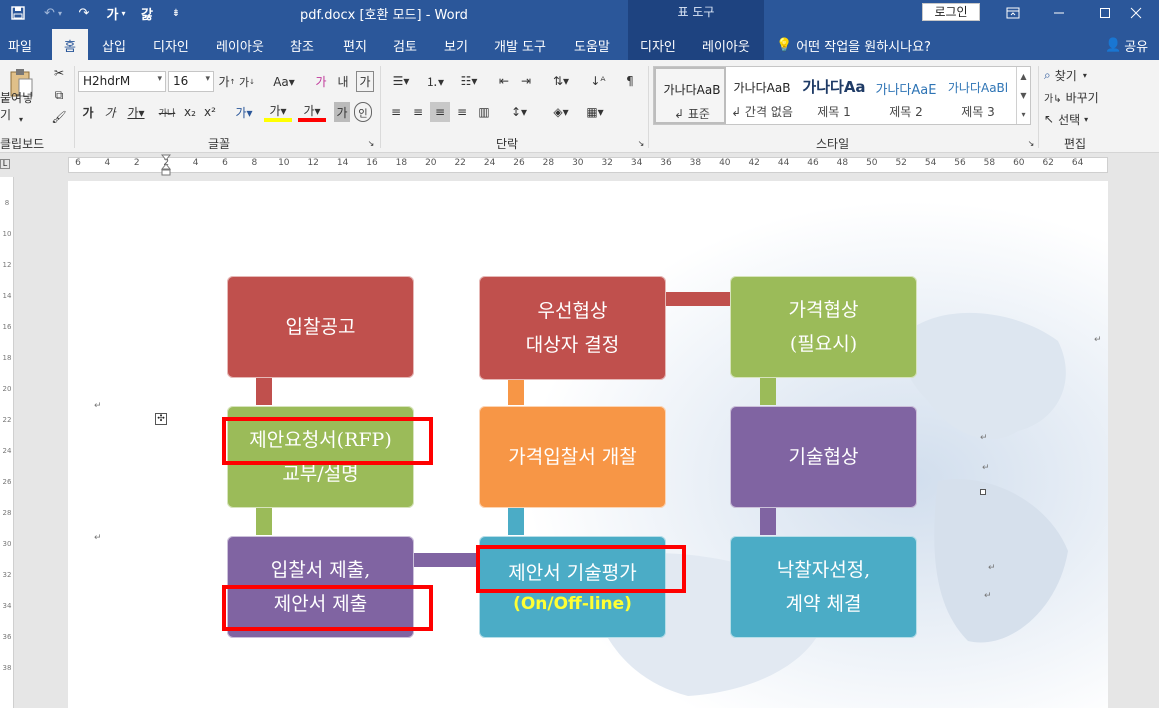 The width and height of the screenshot is (1159, 708). Describe the element at coordinates (592, 45) in the screenshot. I see `tab-help: 도움말` at that location.